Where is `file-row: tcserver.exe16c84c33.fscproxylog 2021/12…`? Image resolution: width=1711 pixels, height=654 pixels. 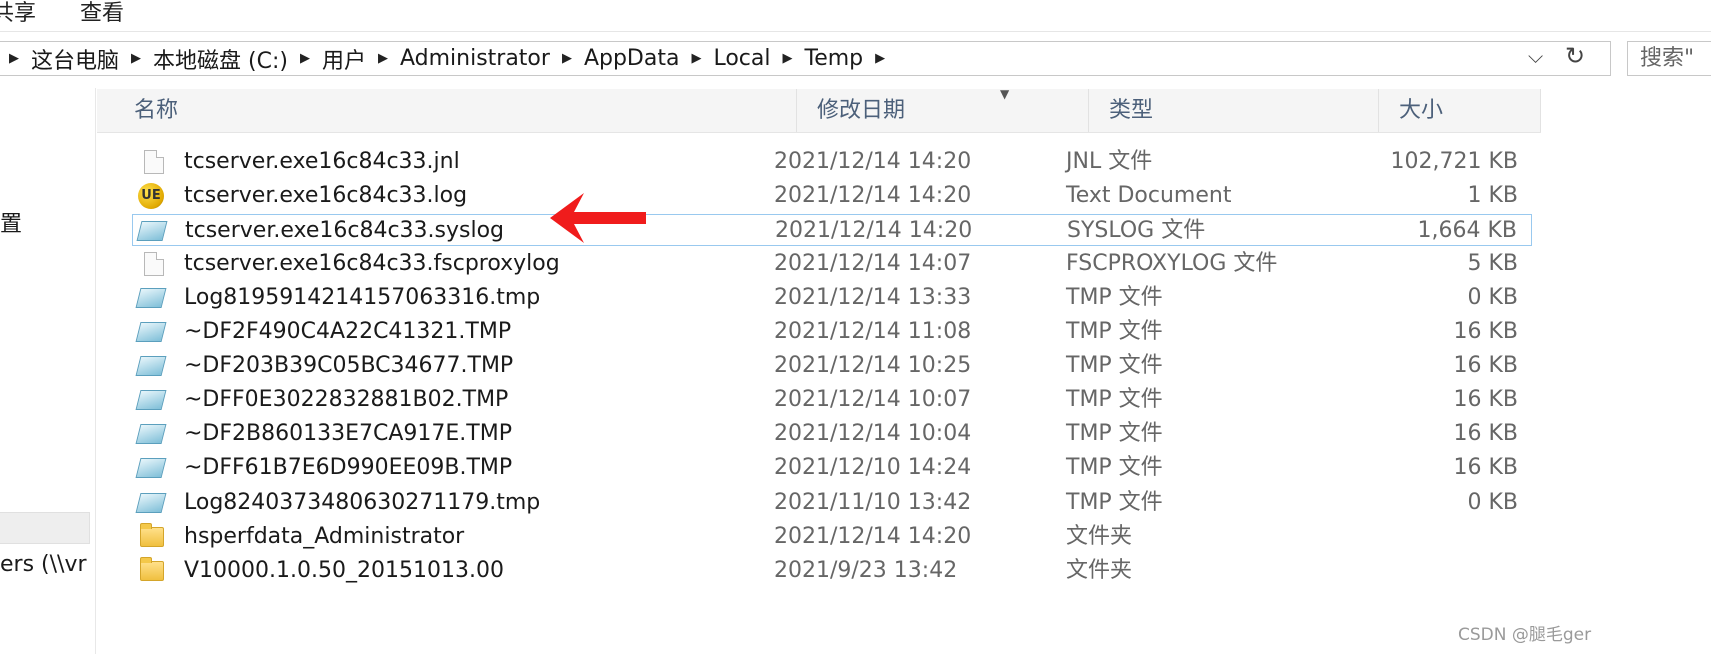
file-row: tcserver.exe16c84c33.fscproxylog 2021/12… is located at coordinates (832, 264).